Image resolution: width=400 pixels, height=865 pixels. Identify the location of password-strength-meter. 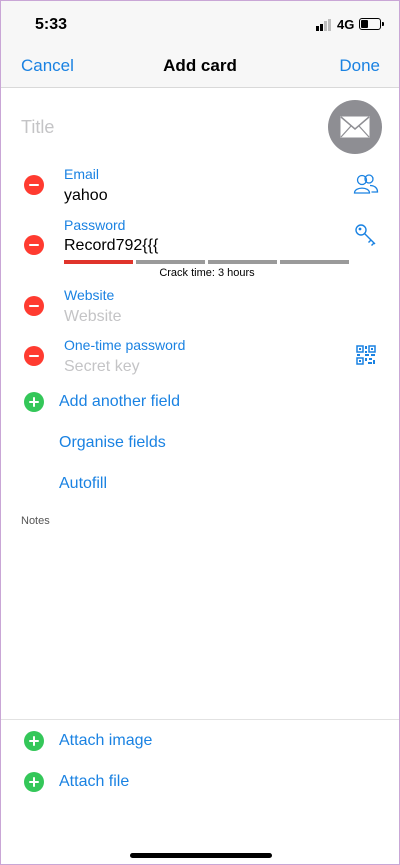
(207, 262).